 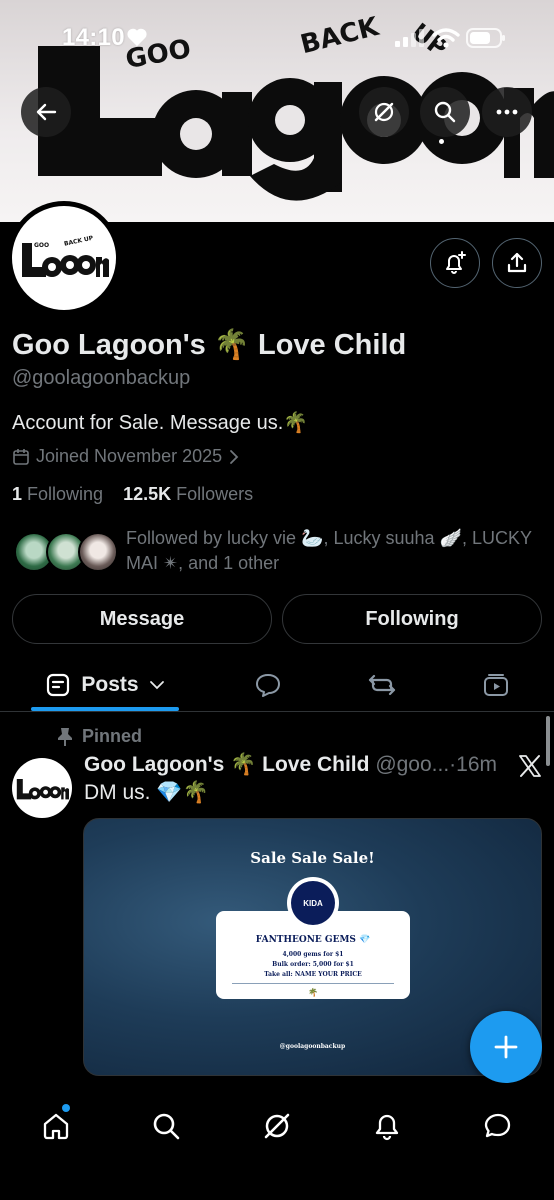 I want to click on following-label: Following, so click(x=65, y=494).